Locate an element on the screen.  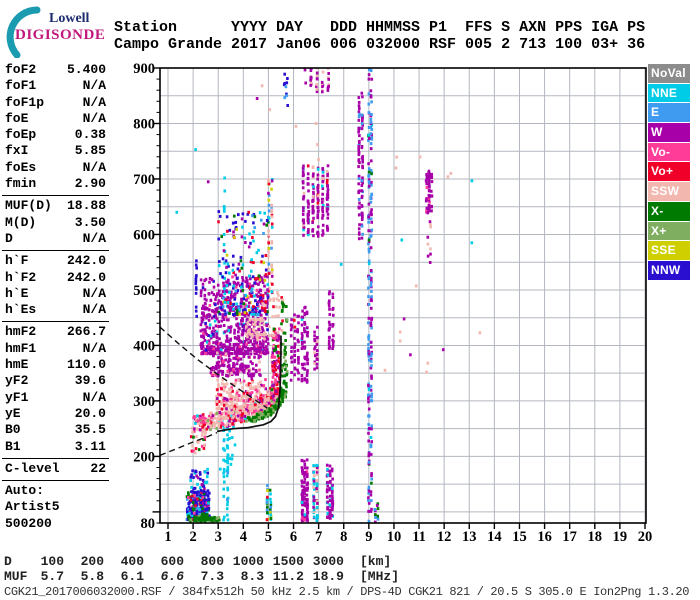
distance-value: 100 is located at coordinates (52, 561).